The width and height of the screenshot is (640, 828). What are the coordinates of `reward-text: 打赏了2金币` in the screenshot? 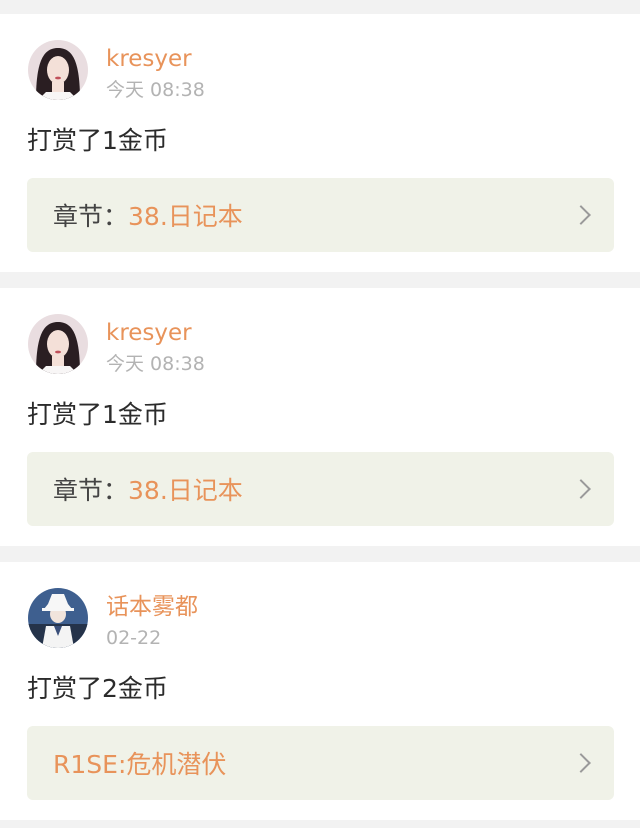 It's located at (97, 688).